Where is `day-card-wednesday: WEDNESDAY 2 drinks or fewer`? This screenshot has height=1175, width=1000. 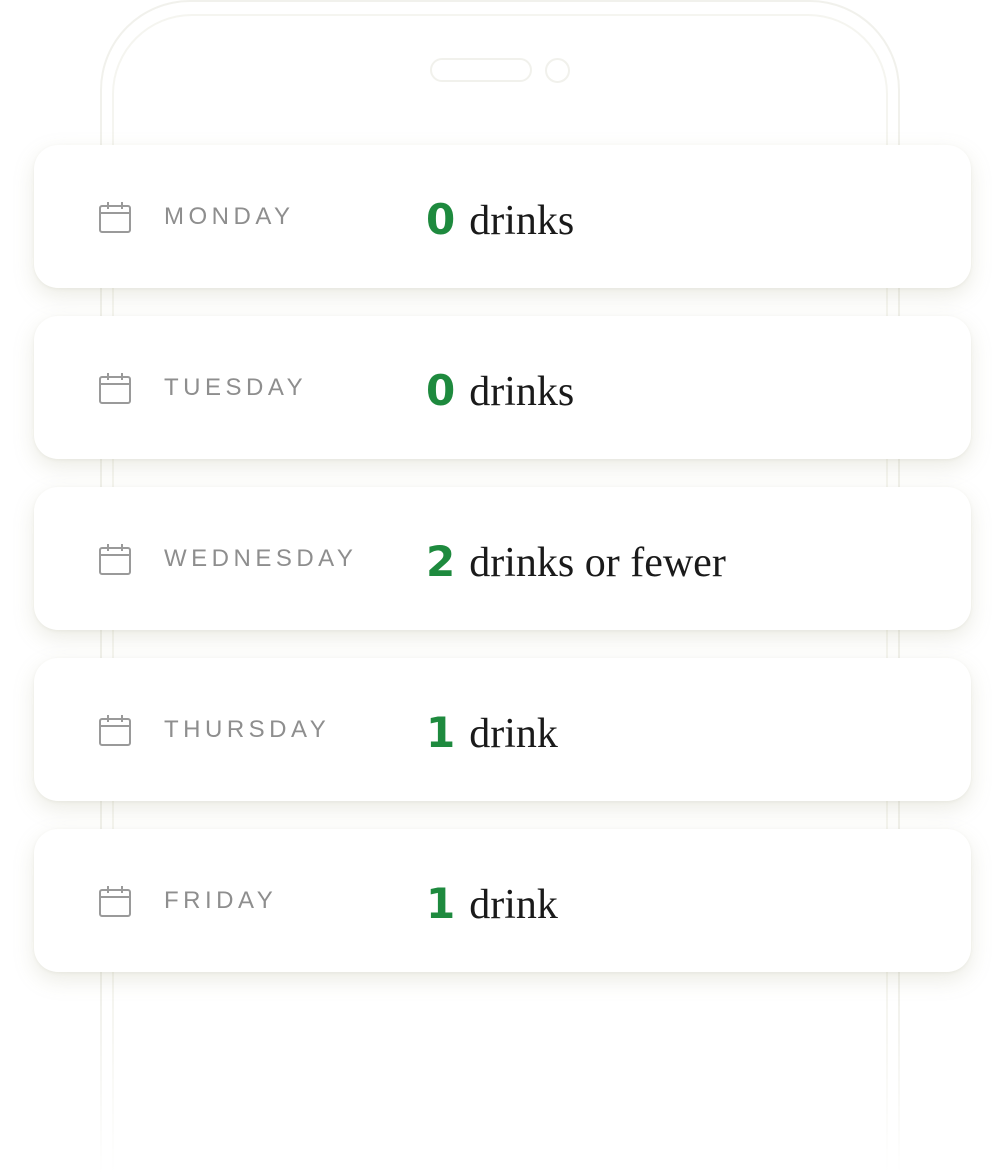
day-card-wednesday: WEDNESDAY 2 drinks or fewer is located at coordinates (502, 558).